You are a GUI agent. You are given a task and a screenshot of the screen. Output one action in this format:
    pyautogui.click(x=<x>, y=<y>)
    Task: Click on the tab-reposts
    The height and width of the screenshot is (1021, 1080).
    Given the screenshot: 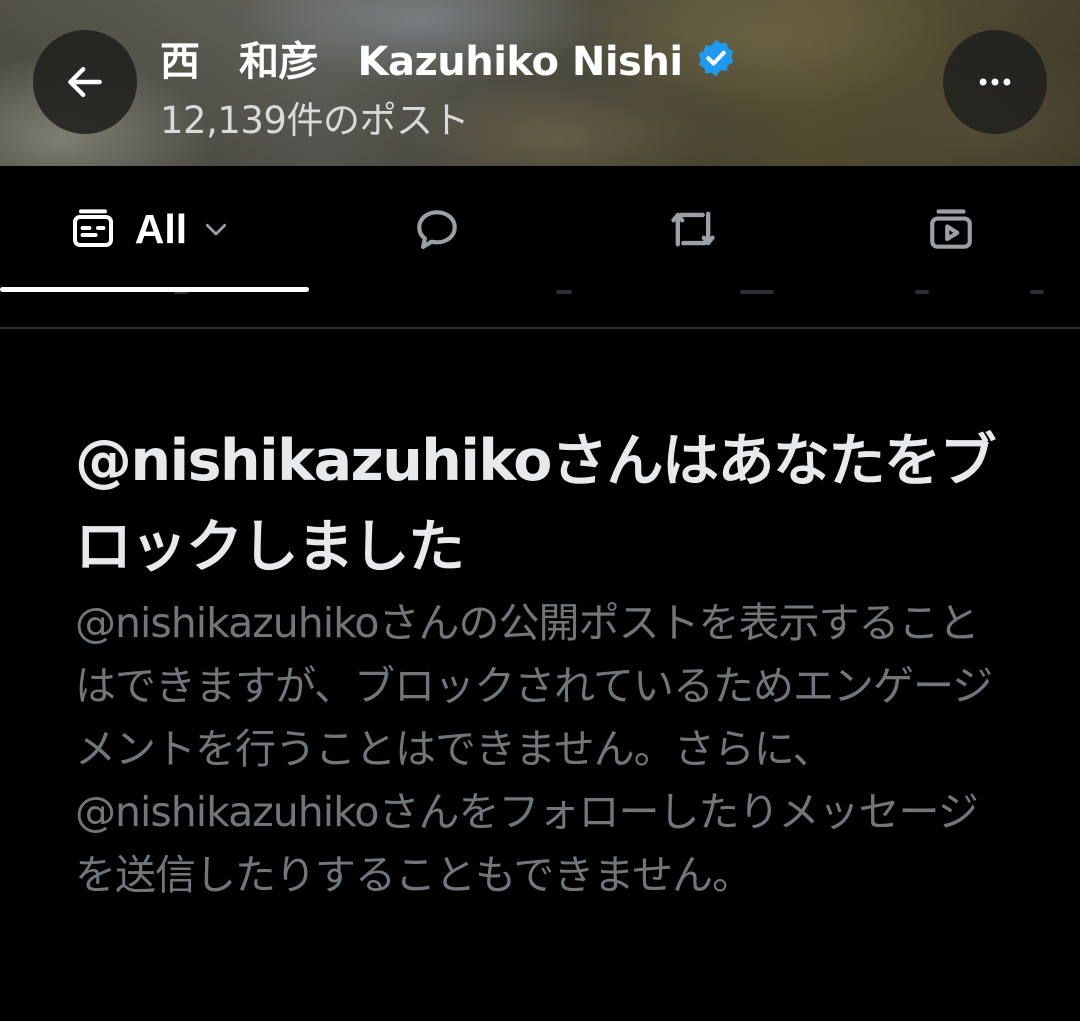 What is the action you would take?
    pyautogui.click(x=693, y=229)
    